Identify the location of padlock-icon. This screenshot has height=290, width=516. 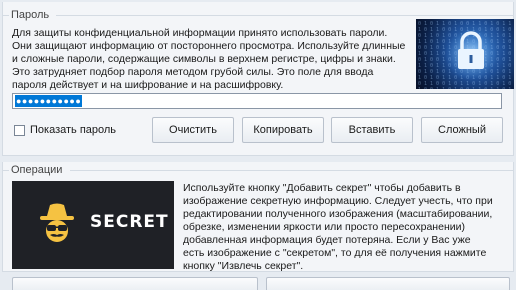
(471, 55).